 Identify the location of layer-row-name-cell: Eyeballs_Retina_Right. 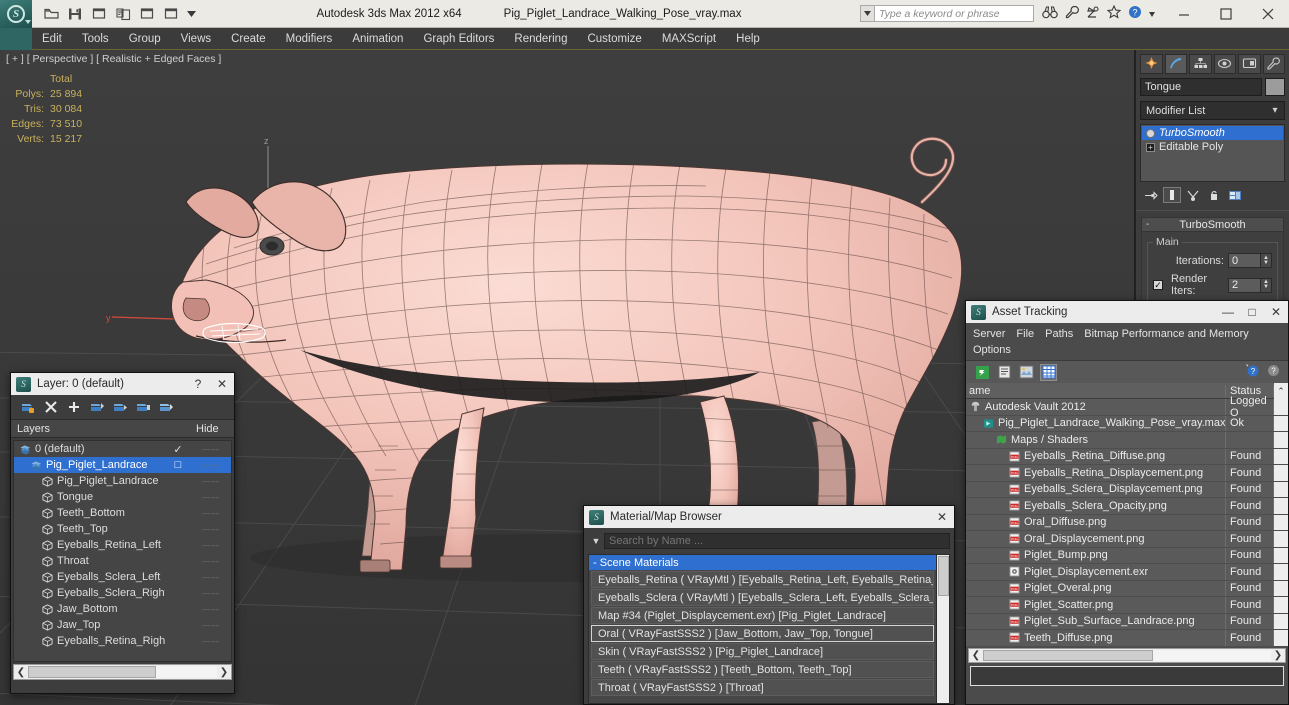
(89, 641).